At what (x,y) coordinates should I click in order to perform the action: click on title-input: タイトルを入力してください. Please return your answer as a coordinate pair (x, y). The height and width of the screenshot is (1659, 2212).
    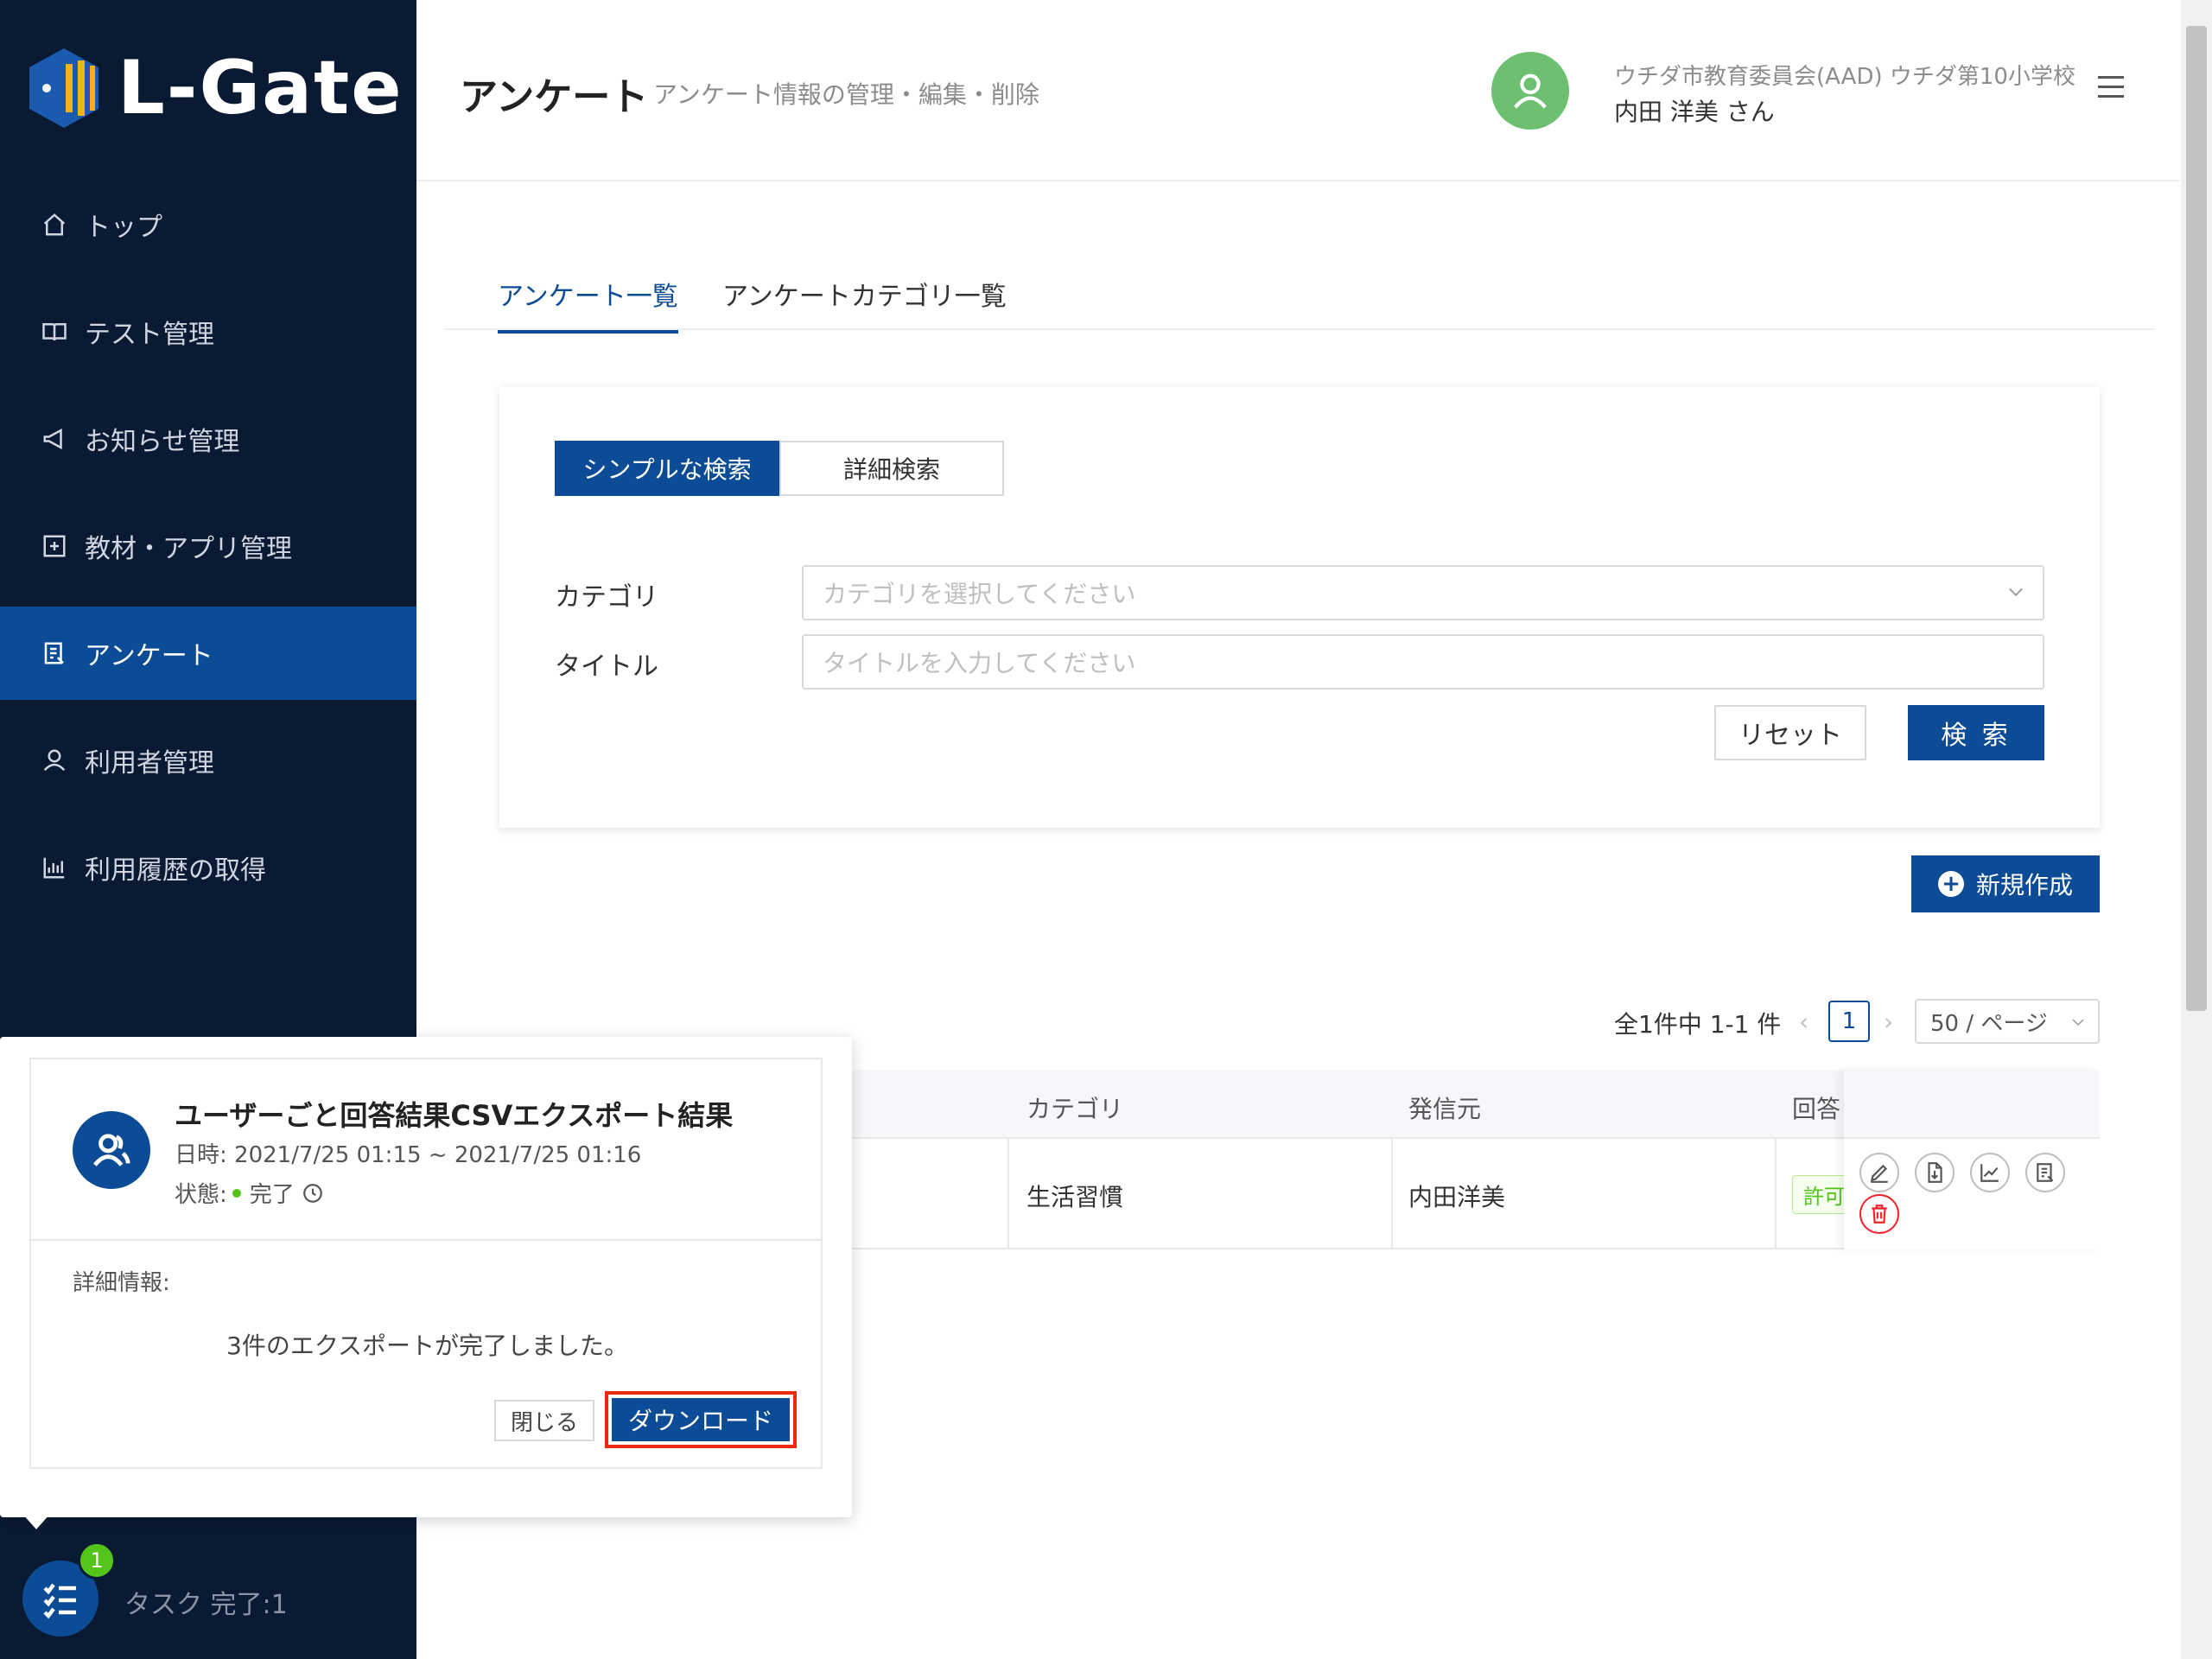
    Looking at the image, I should click on (1423, 662).